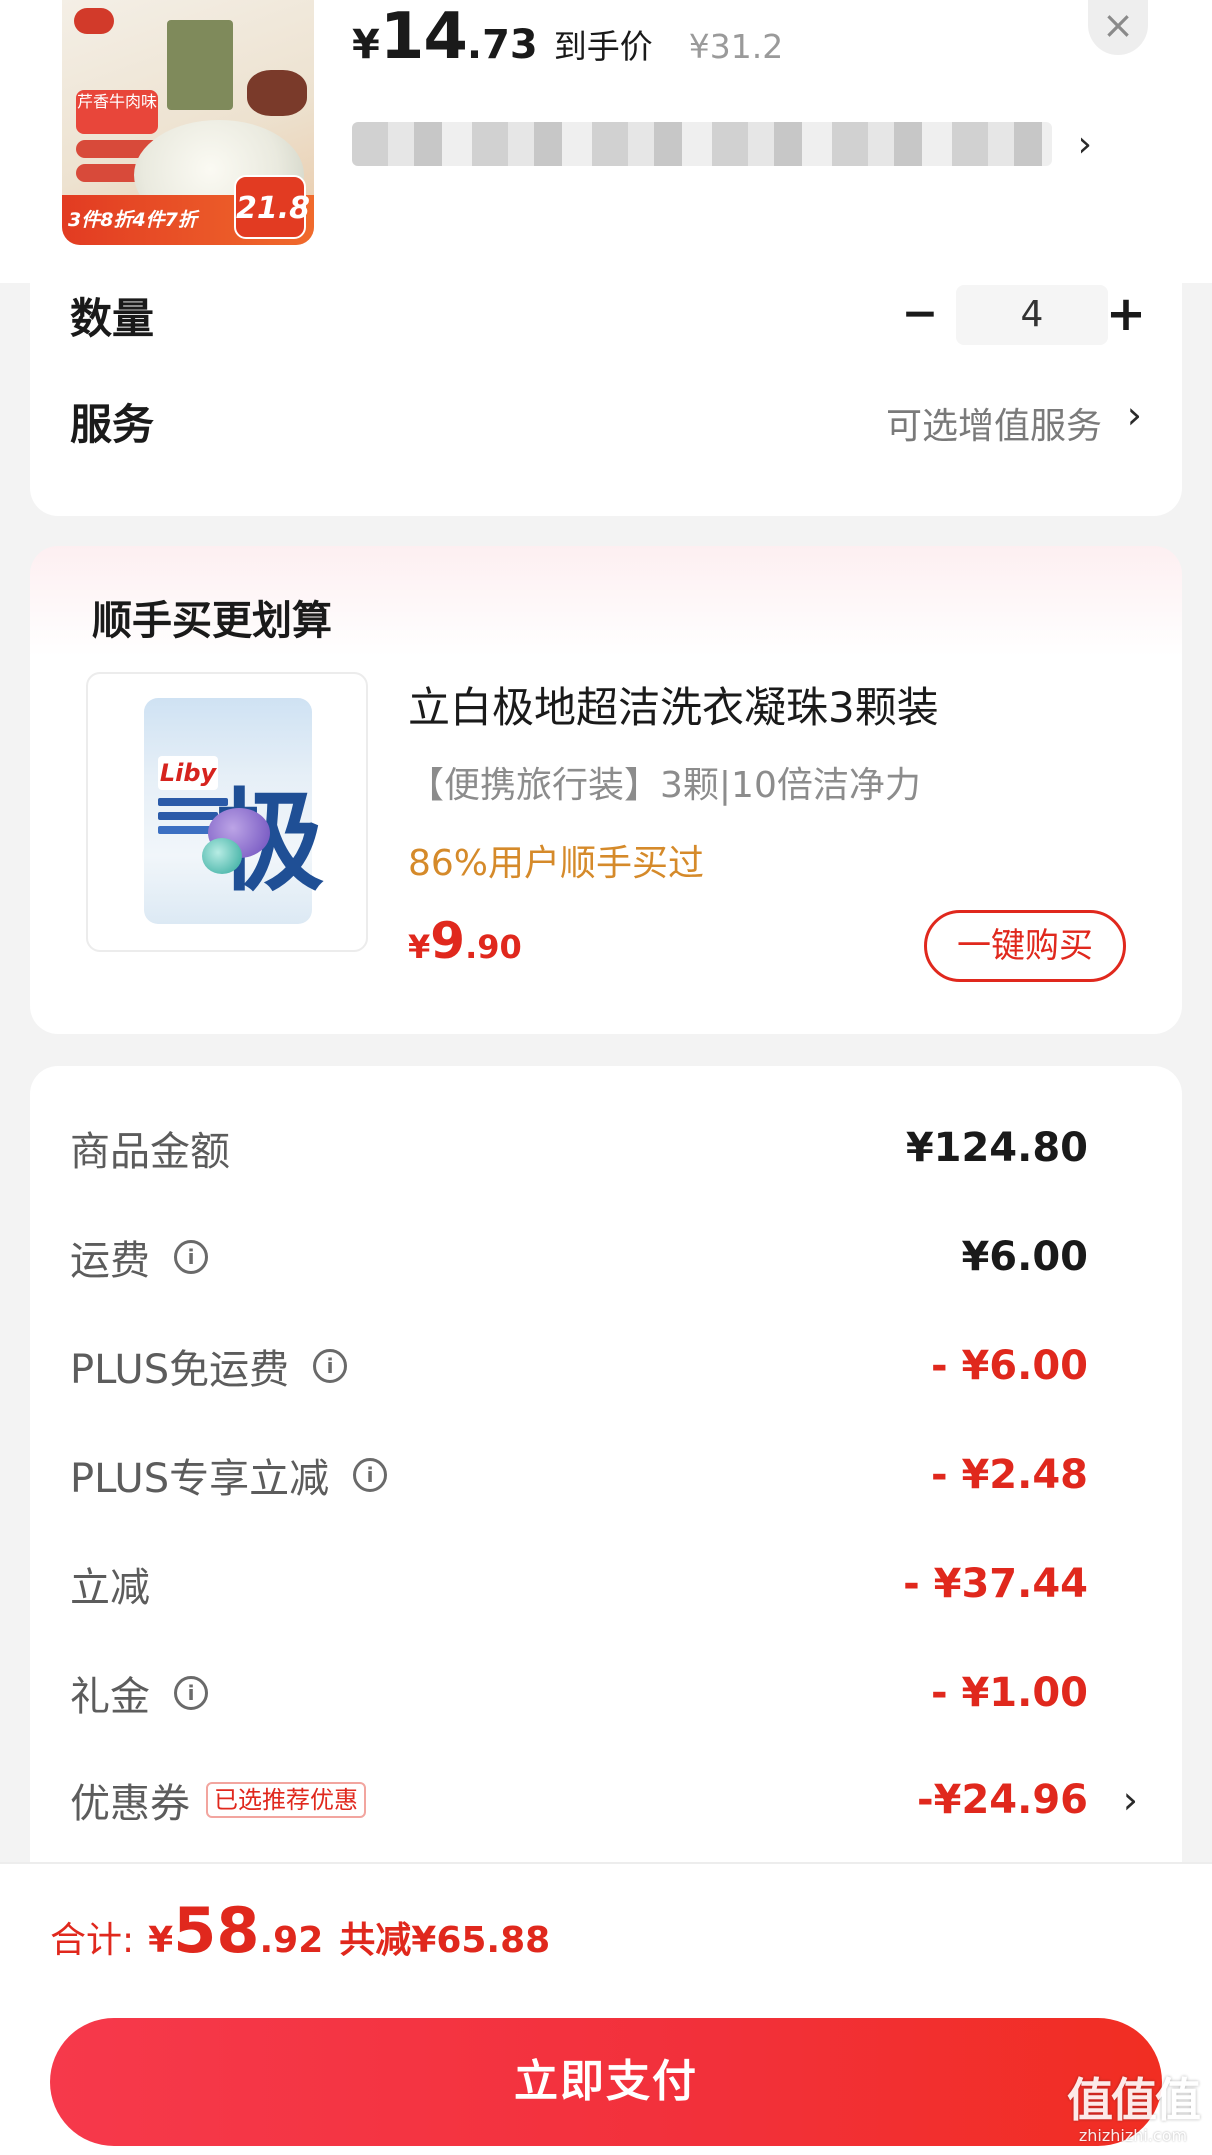  I want to click on watermark-logo: 值值值, so click(1134, 2100).